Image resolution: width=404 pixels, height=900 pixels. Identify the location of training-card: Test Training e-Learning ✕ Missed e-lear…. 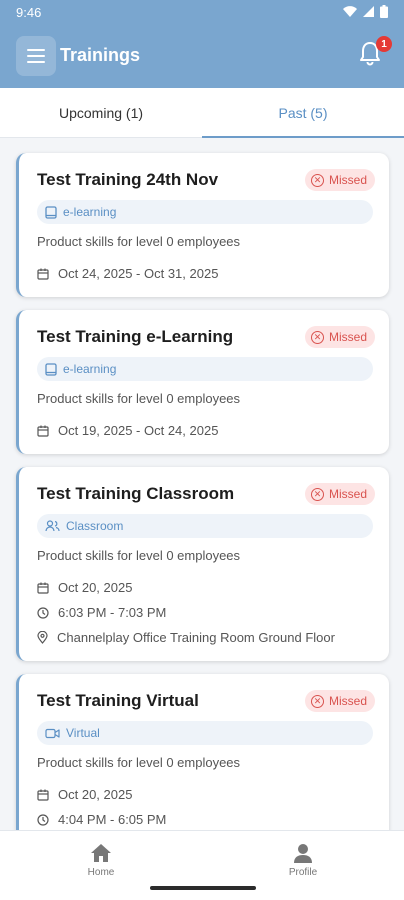
(202, 382).